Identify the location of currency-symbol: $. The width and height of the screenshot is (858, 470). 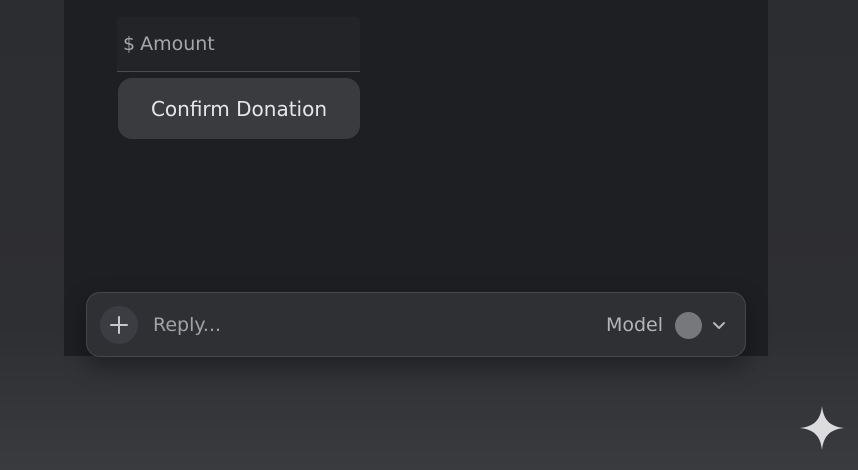
(129, 44).